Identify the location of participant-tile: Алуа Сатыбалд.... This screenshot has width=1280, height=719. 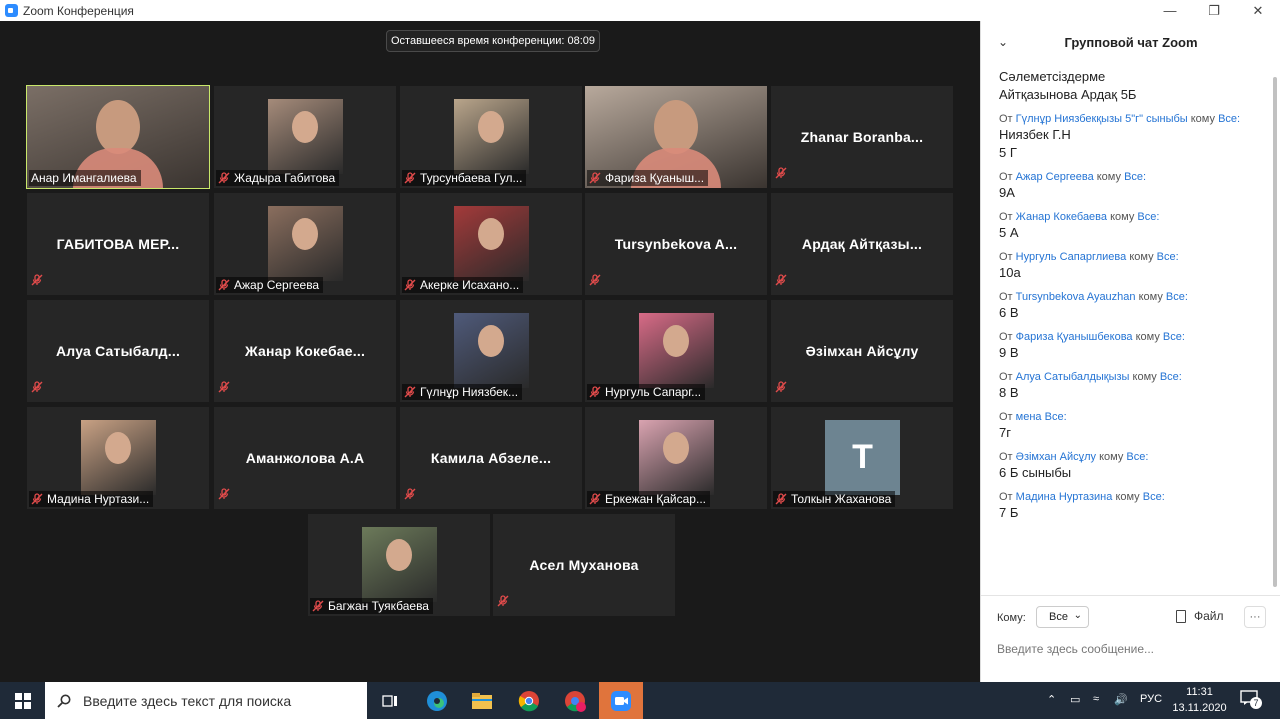
(118, 351).